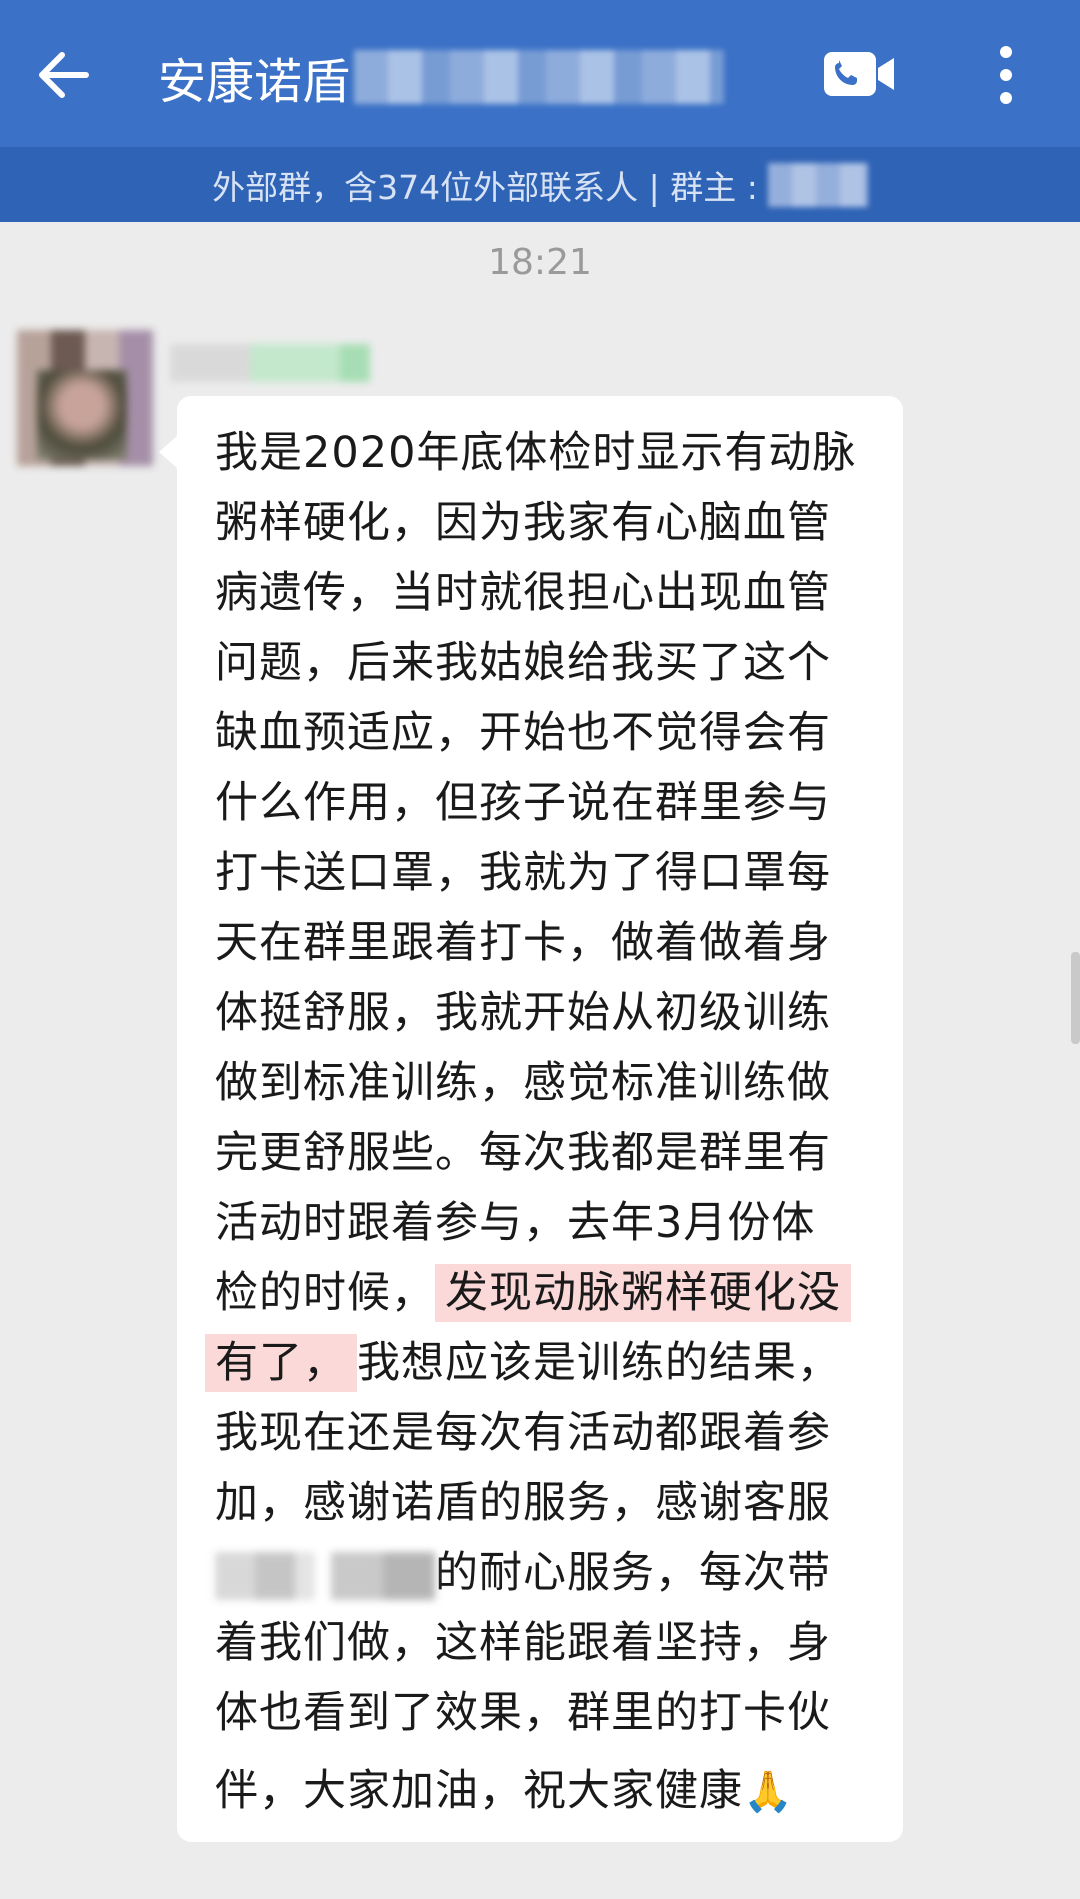 This screenshot has height=1899, width=1080. Describe the element at coordinates (599, 1363) in the screenshot. I see `message-segment: 我想应该是训练的结果，` at that location.